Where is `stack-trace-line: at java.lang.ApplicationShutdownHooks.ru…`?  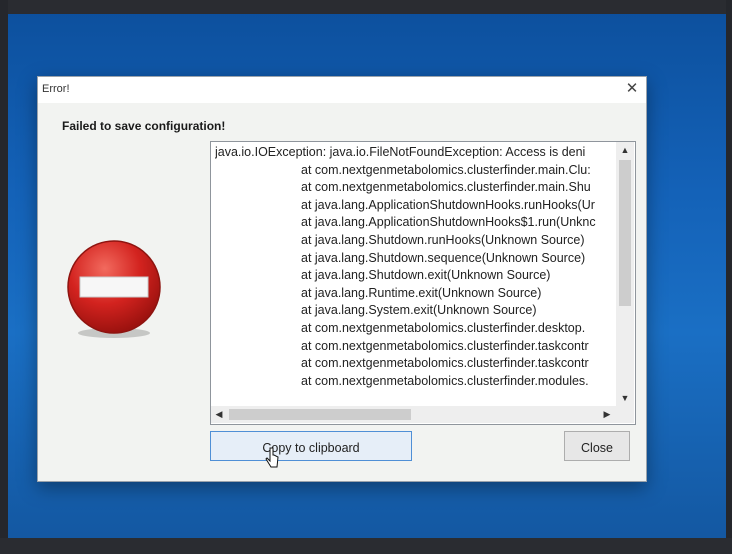 stack-trace-line: at java.lang.ApplicationShutdownHooks.ru… is located at coordinates (448, 204).